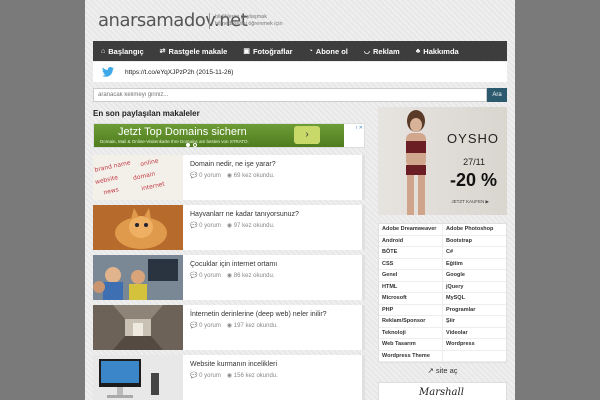 This screenshot has width=600, height=400. What do you see at coordinates (411, 355) in the screenshot?
I see `tag-link: Wordpress Theme` at bounding box center [411, 355].